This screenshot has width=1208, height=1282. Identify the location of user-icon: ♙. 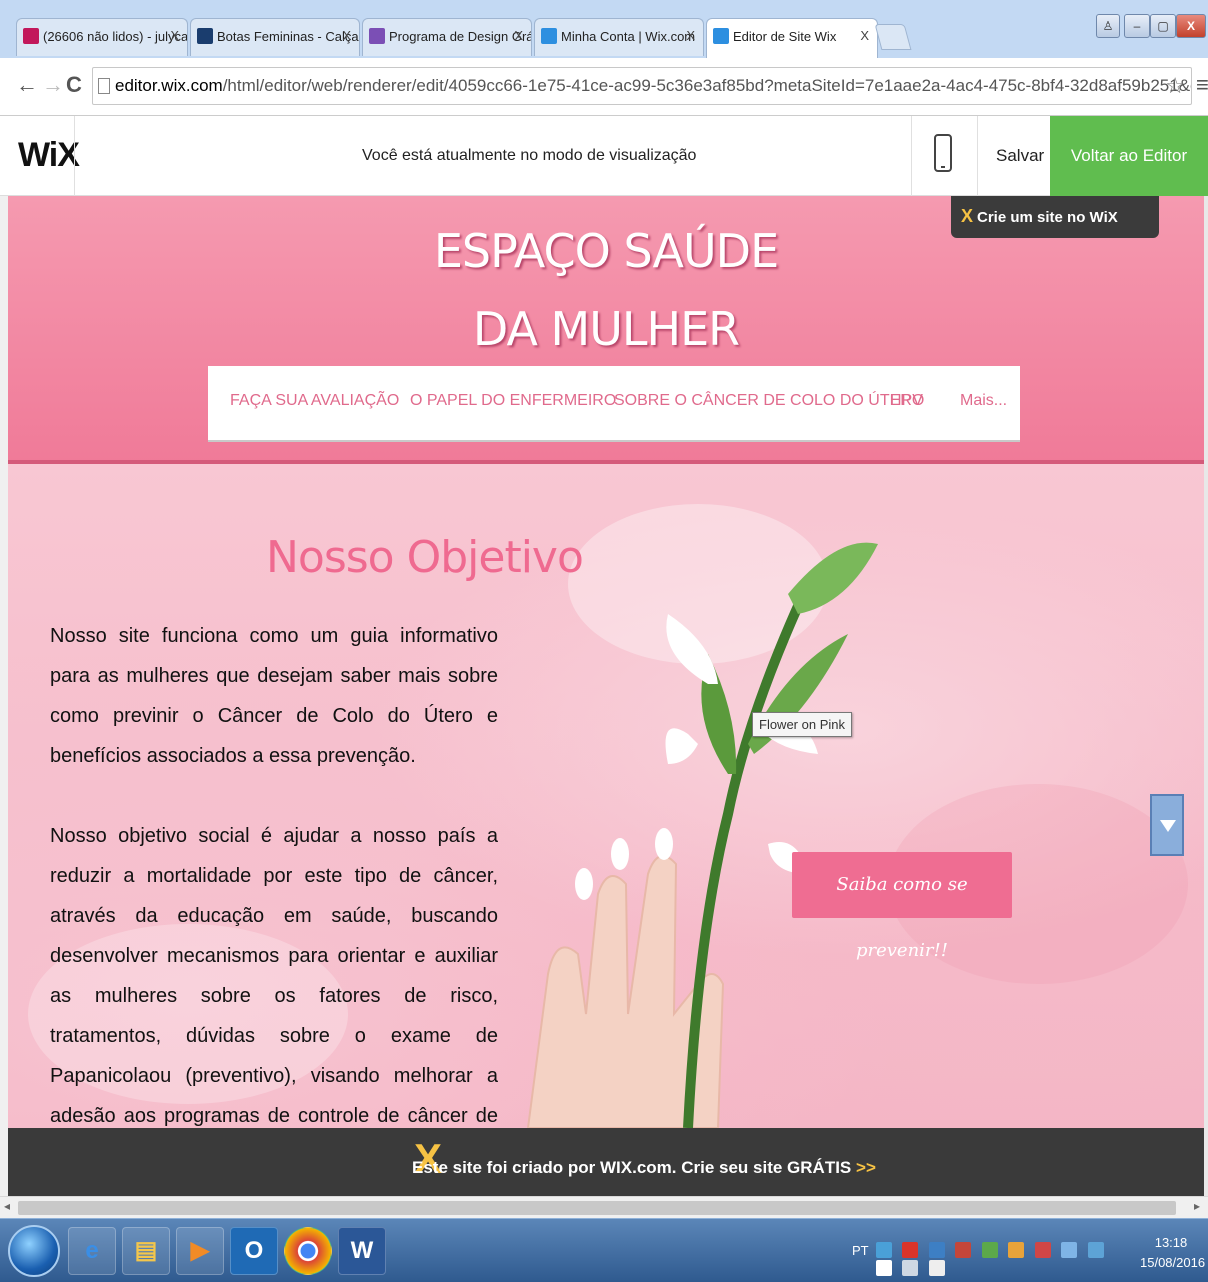
(1108, 26).